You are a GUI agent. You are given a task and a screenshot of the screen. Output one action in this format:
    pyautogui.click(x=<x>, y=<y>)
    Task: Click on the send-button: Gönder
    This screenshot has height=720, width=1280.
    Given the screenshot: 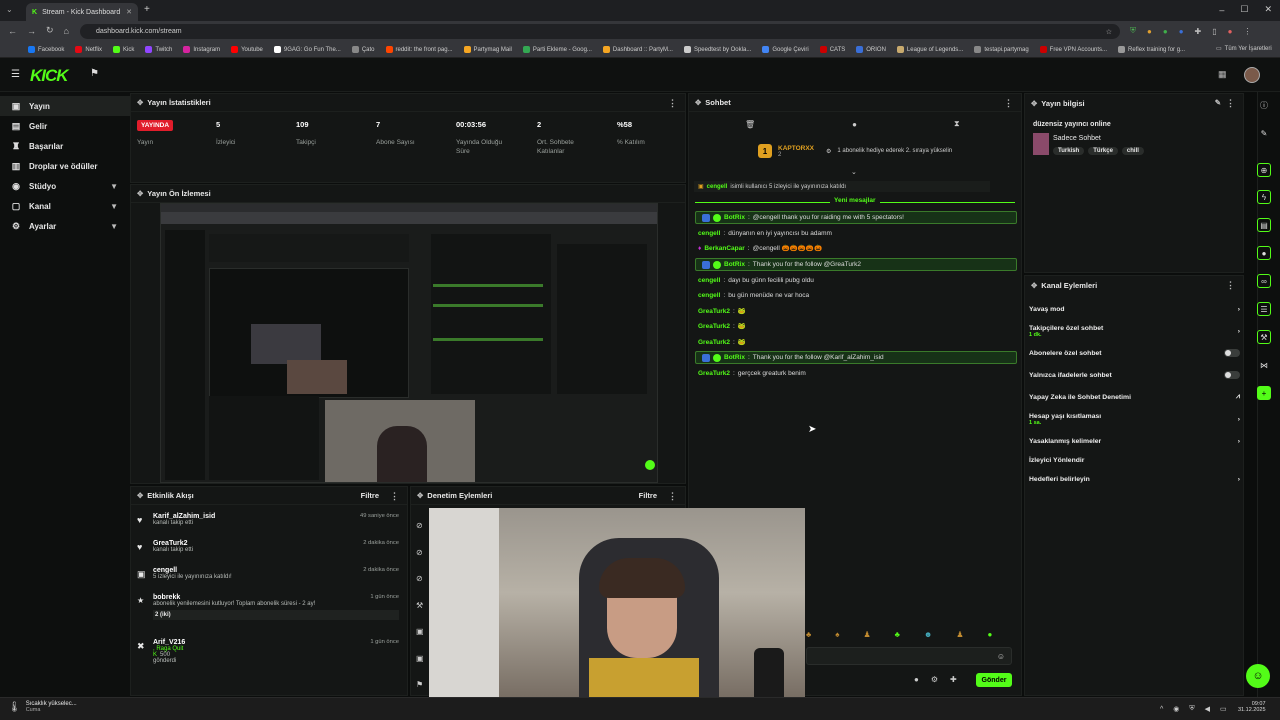 What is the action you would take?
    pyautogui.click(x=994, y=680)
    